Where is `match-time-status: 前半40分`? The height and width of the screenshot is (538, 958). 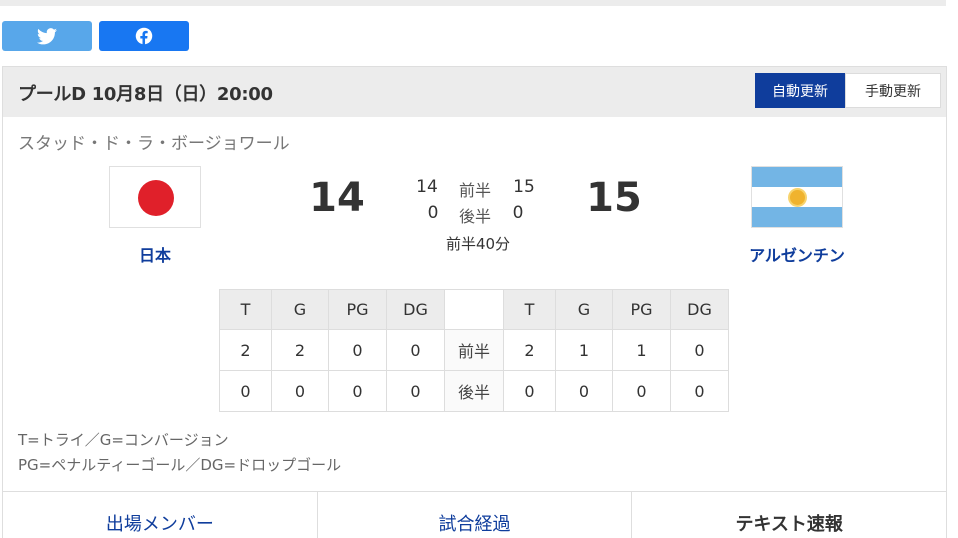 match-time-status: 前半40分 is located at coordinates (478, 244).